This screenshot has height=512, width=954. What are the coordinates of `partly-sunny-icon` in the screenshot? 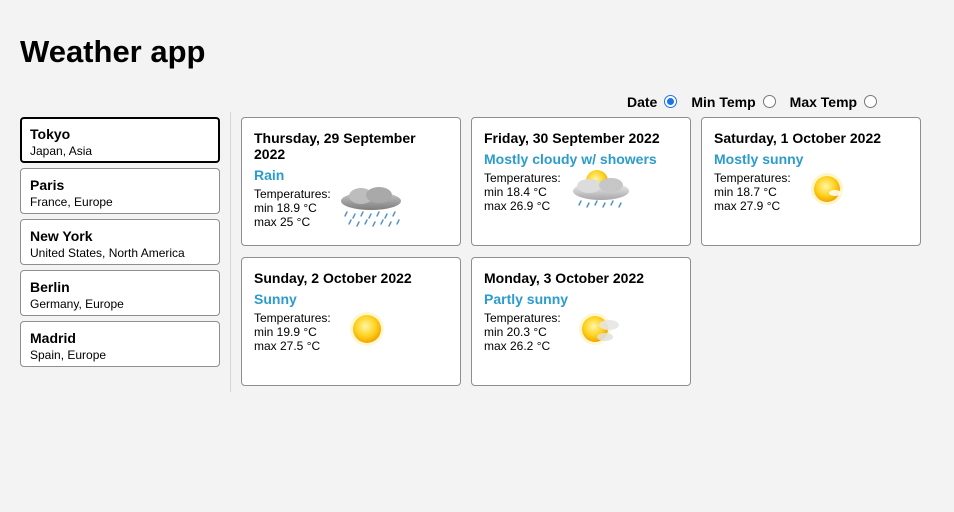 It's located at (598, 329).